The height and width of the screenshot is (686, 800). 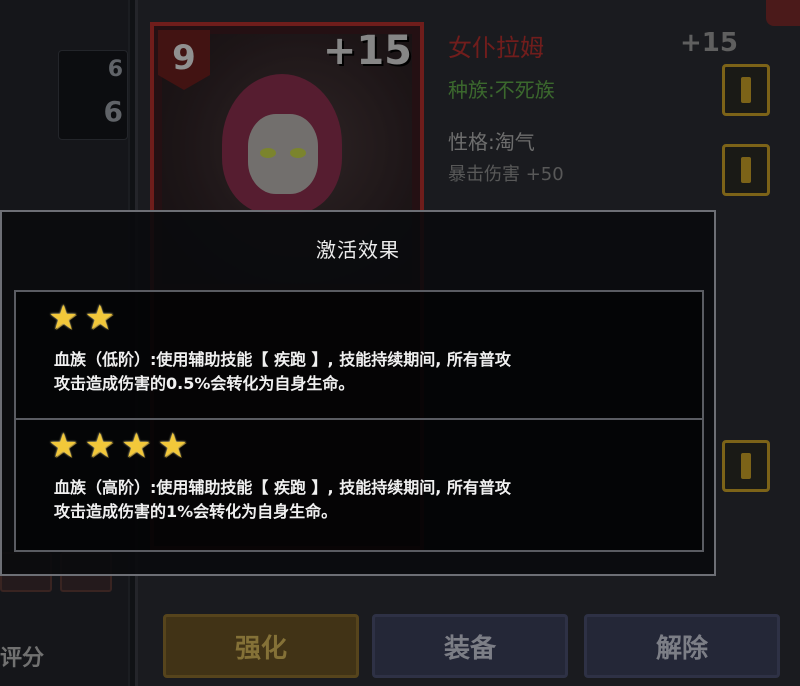 What do you see at coordinates (204, 383) in the screenshot?
I see `effect-line: 攻击造成伤害的0.5%会转化为自身生命。` at bounding box center [204, 383].